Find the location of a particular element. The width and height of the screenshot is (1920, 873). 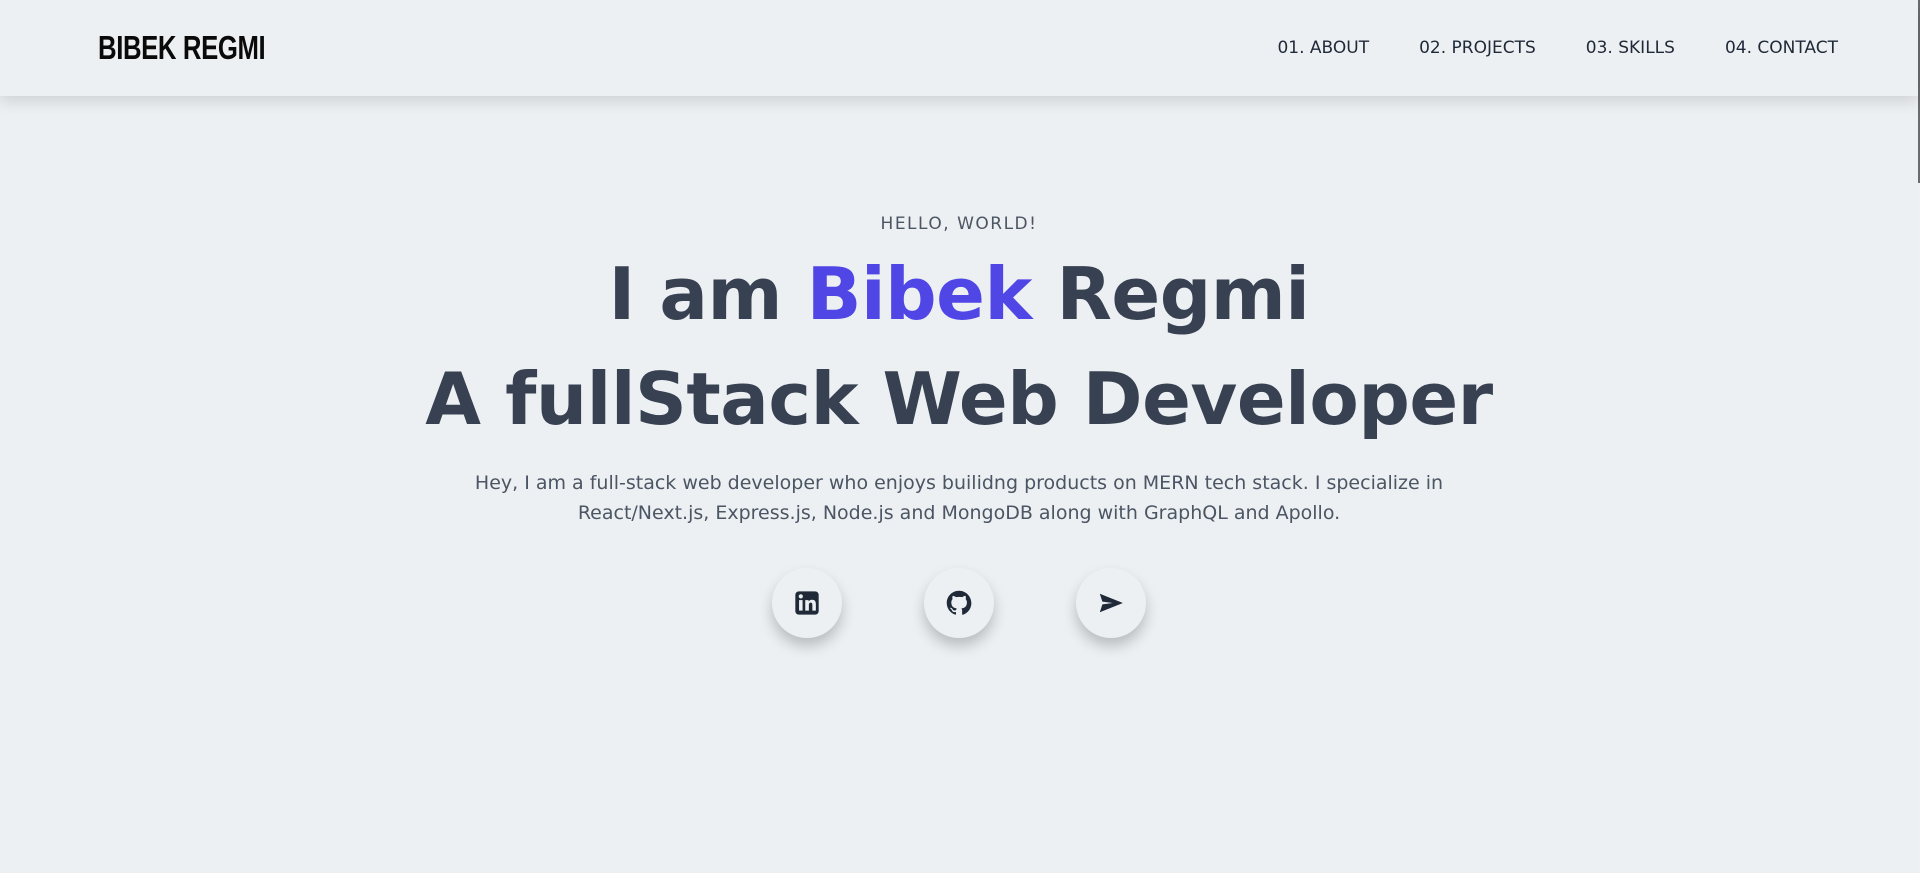

github-icon is located at coordinates (959, 603).